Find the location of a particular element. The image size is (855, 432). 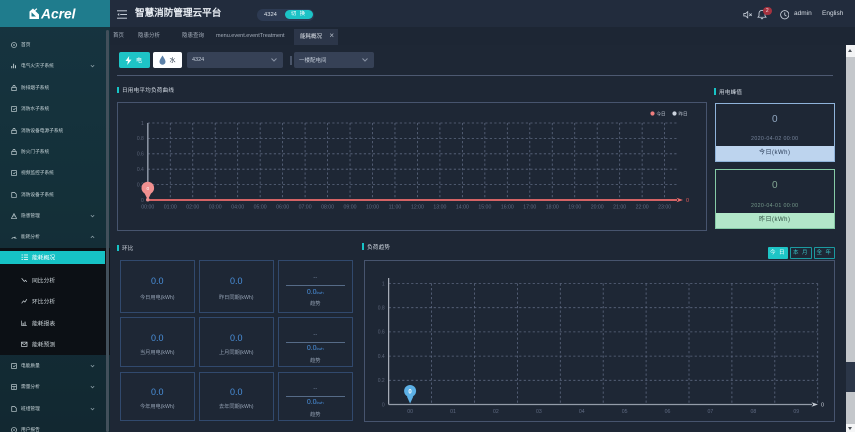

svg-text: 14:00 is located at coordinates (462, 208).